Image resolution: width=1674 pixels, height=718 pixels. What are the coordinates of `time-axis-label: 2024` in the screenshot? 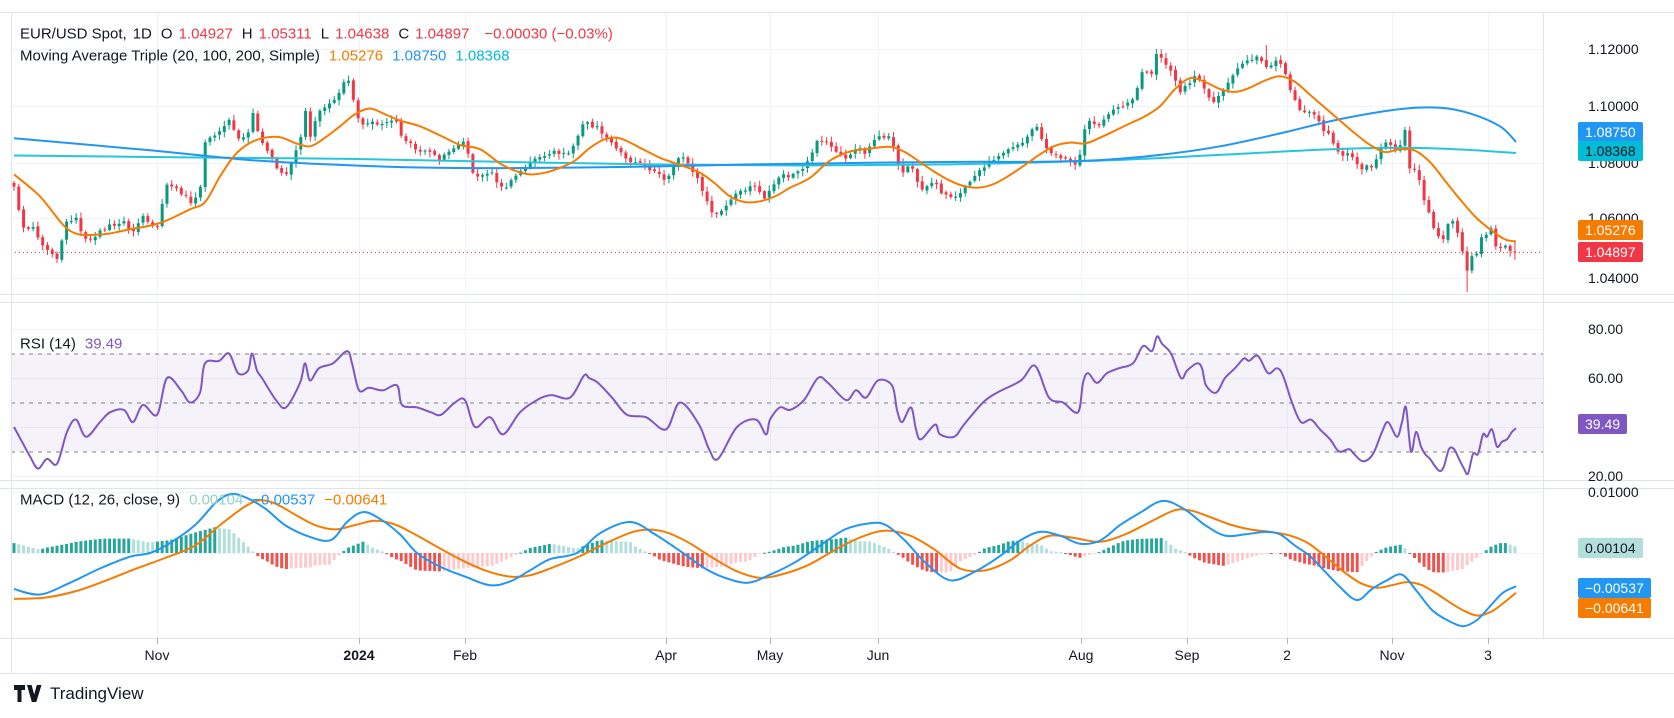 It's located at (359, 655).